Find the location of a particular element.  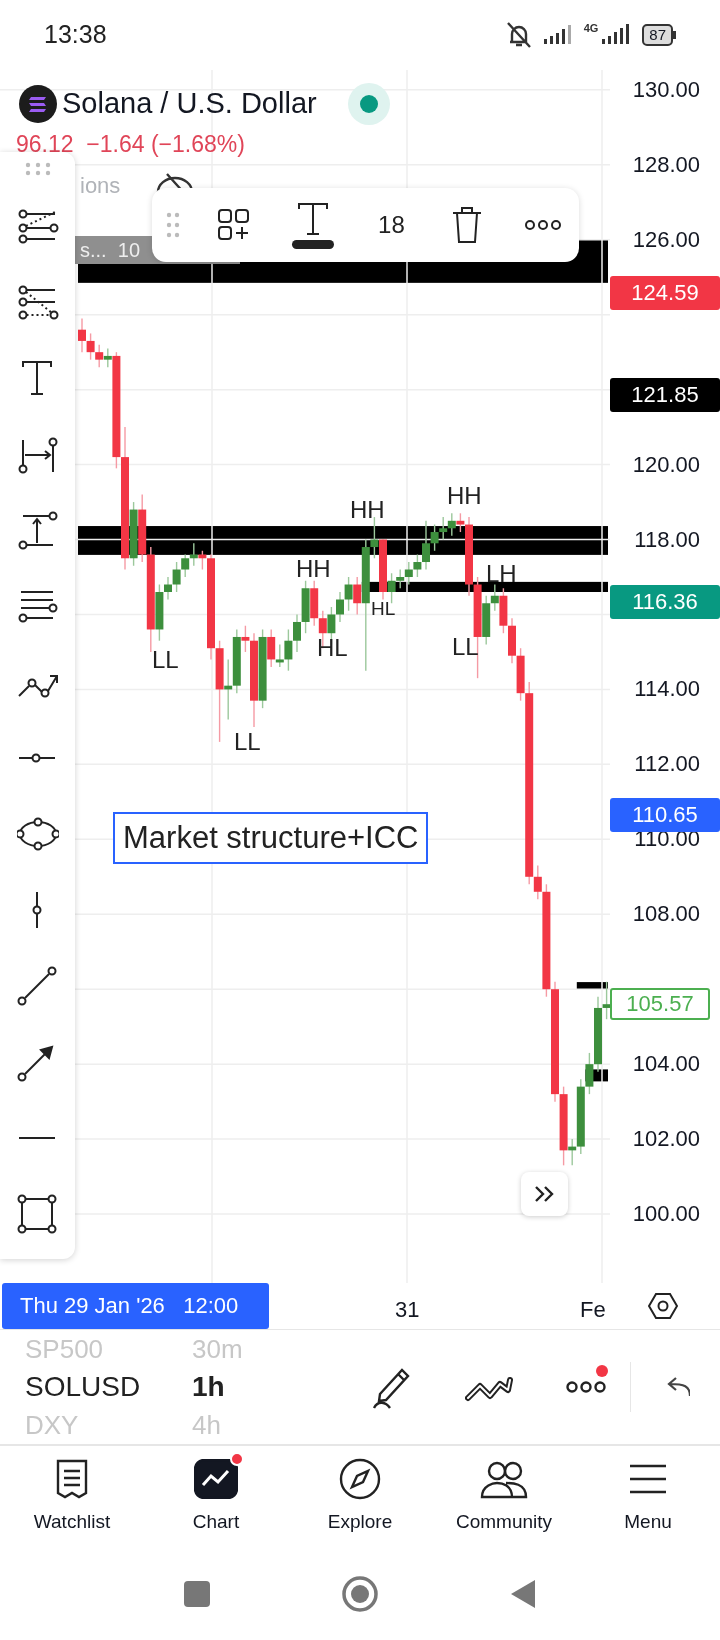

symbol-option: SOLUSD is located at coordinates (108, 1387).